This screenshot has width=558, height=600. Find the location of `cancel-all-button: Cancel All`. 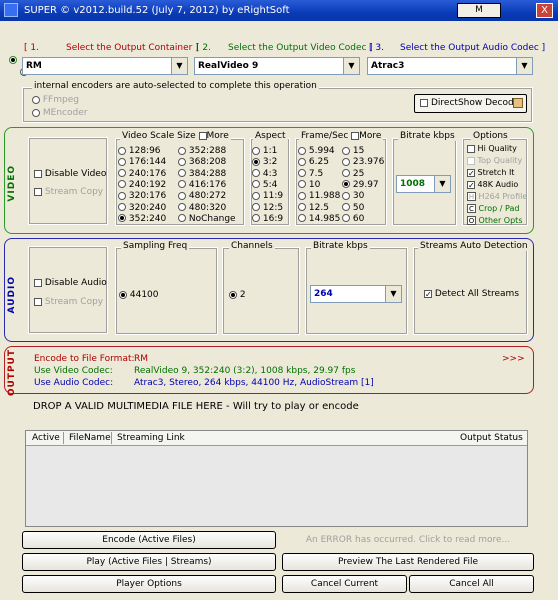

cancel-all-button: Cancel All is located at coordinates (471, 584).